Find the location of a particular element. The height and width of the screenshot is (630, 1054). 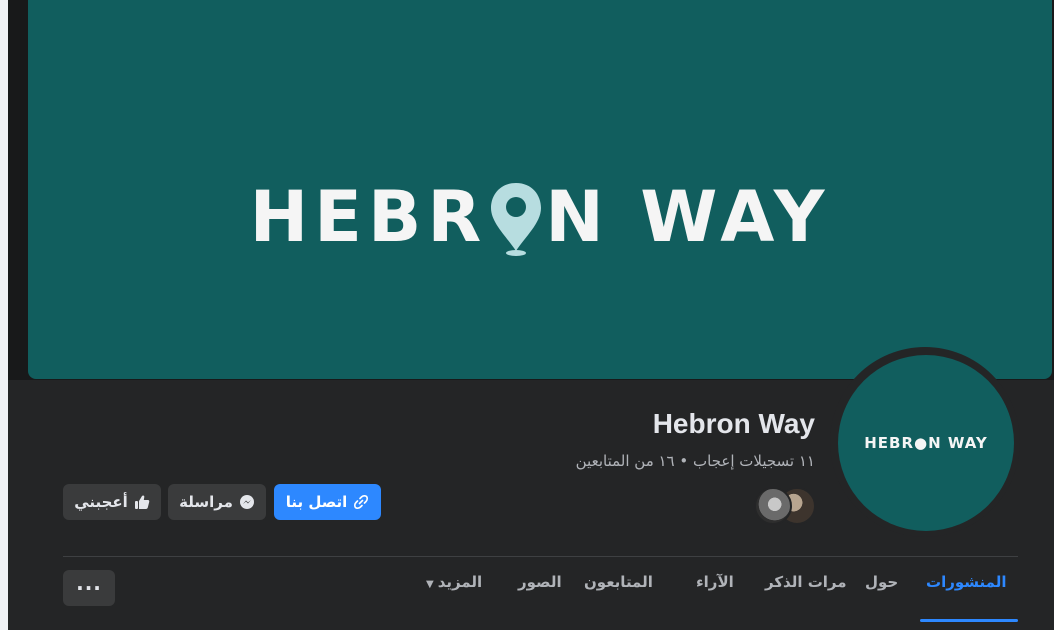

more-options-label: ··· is located at coordinates (89, 588).